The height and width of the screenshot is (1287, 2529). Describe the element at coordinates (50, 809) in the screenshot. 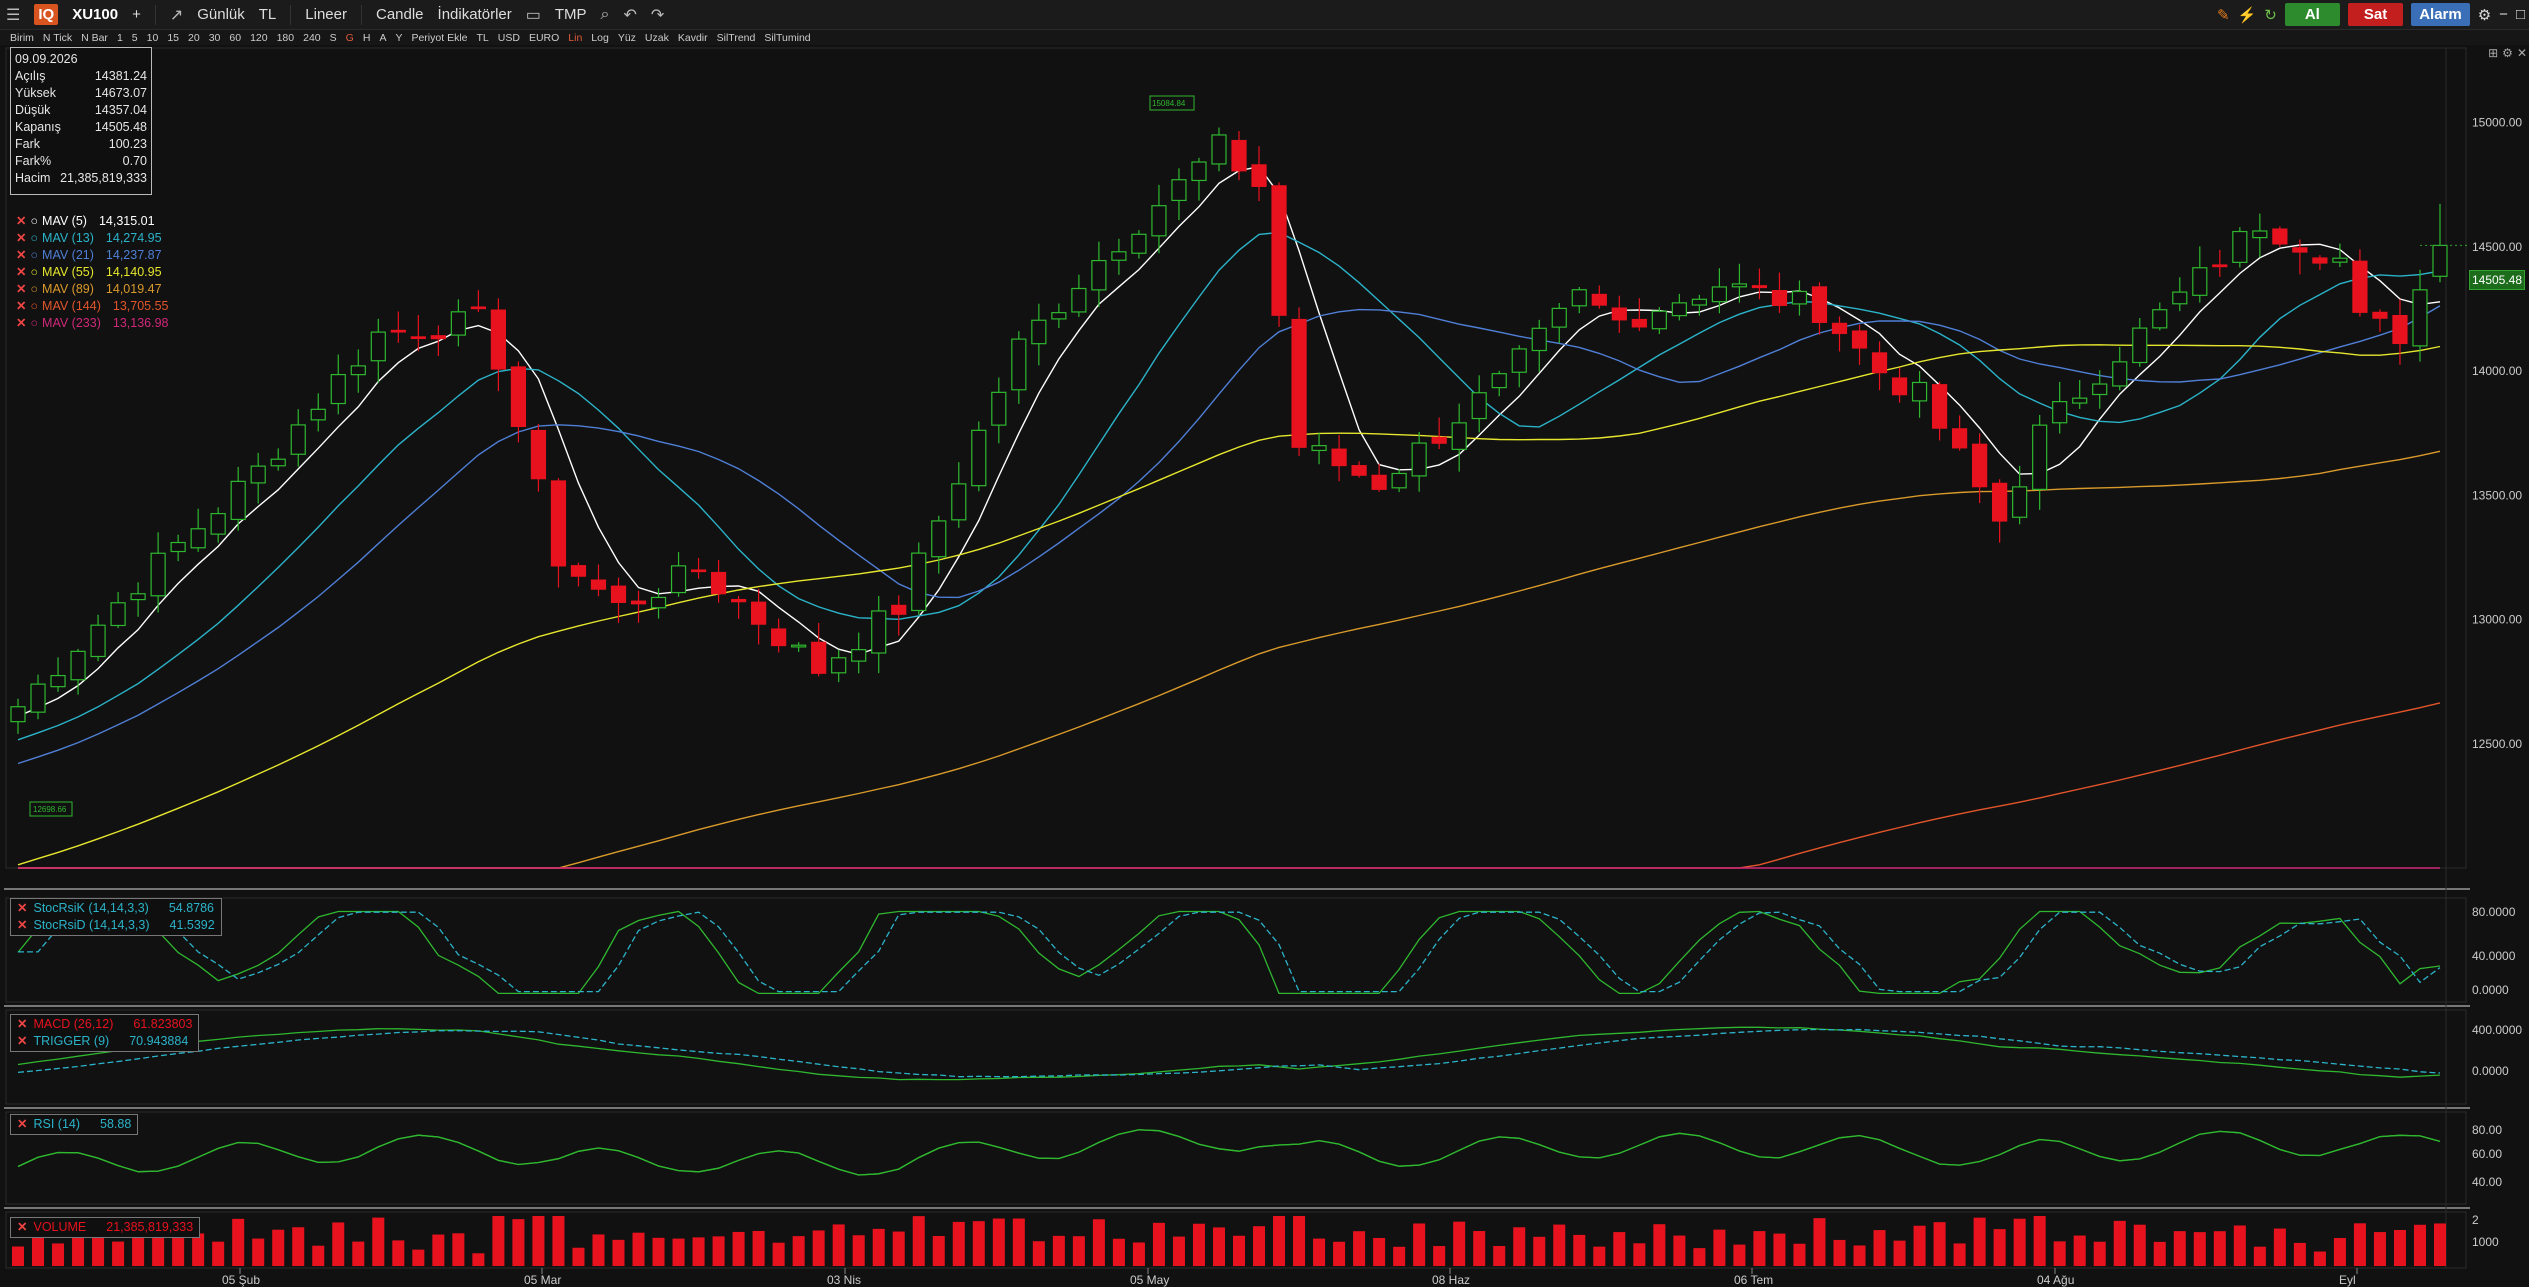

I see `low-annotation: 12698.66` at that location.